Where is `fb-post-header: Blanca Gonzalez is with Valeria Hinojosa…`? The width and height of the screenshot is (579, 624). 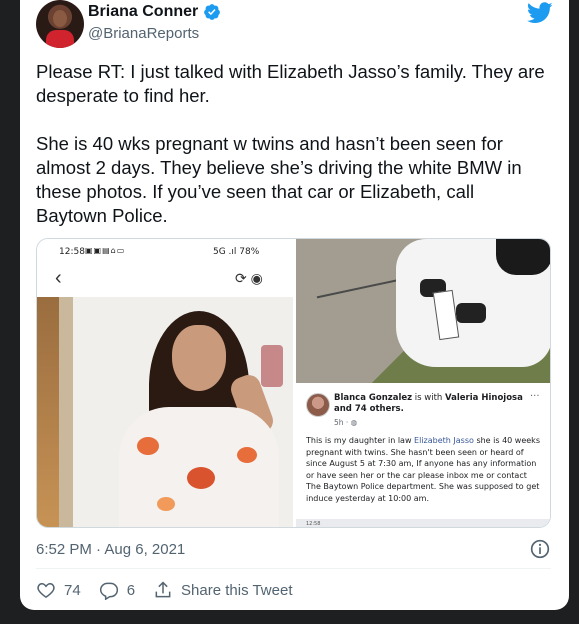 fb-post-header: Blanca Gonzalez is with Valeria Hinojosa… is located at coordinates (431, 404).